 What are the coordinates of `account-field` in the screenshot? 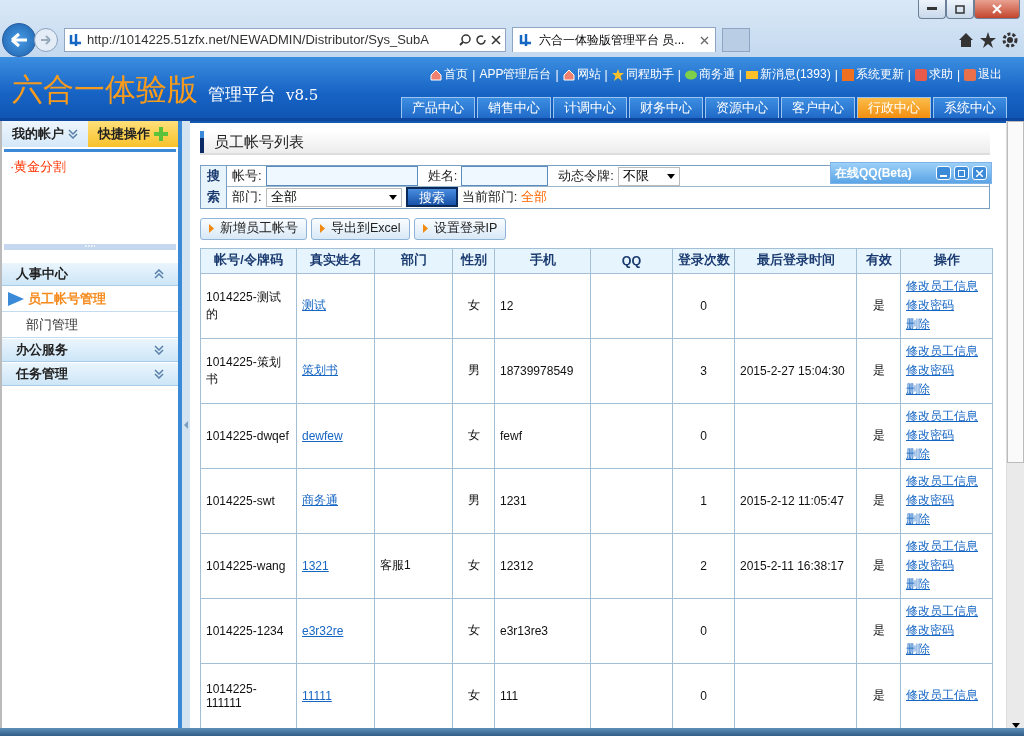 It's located at (341, 176).